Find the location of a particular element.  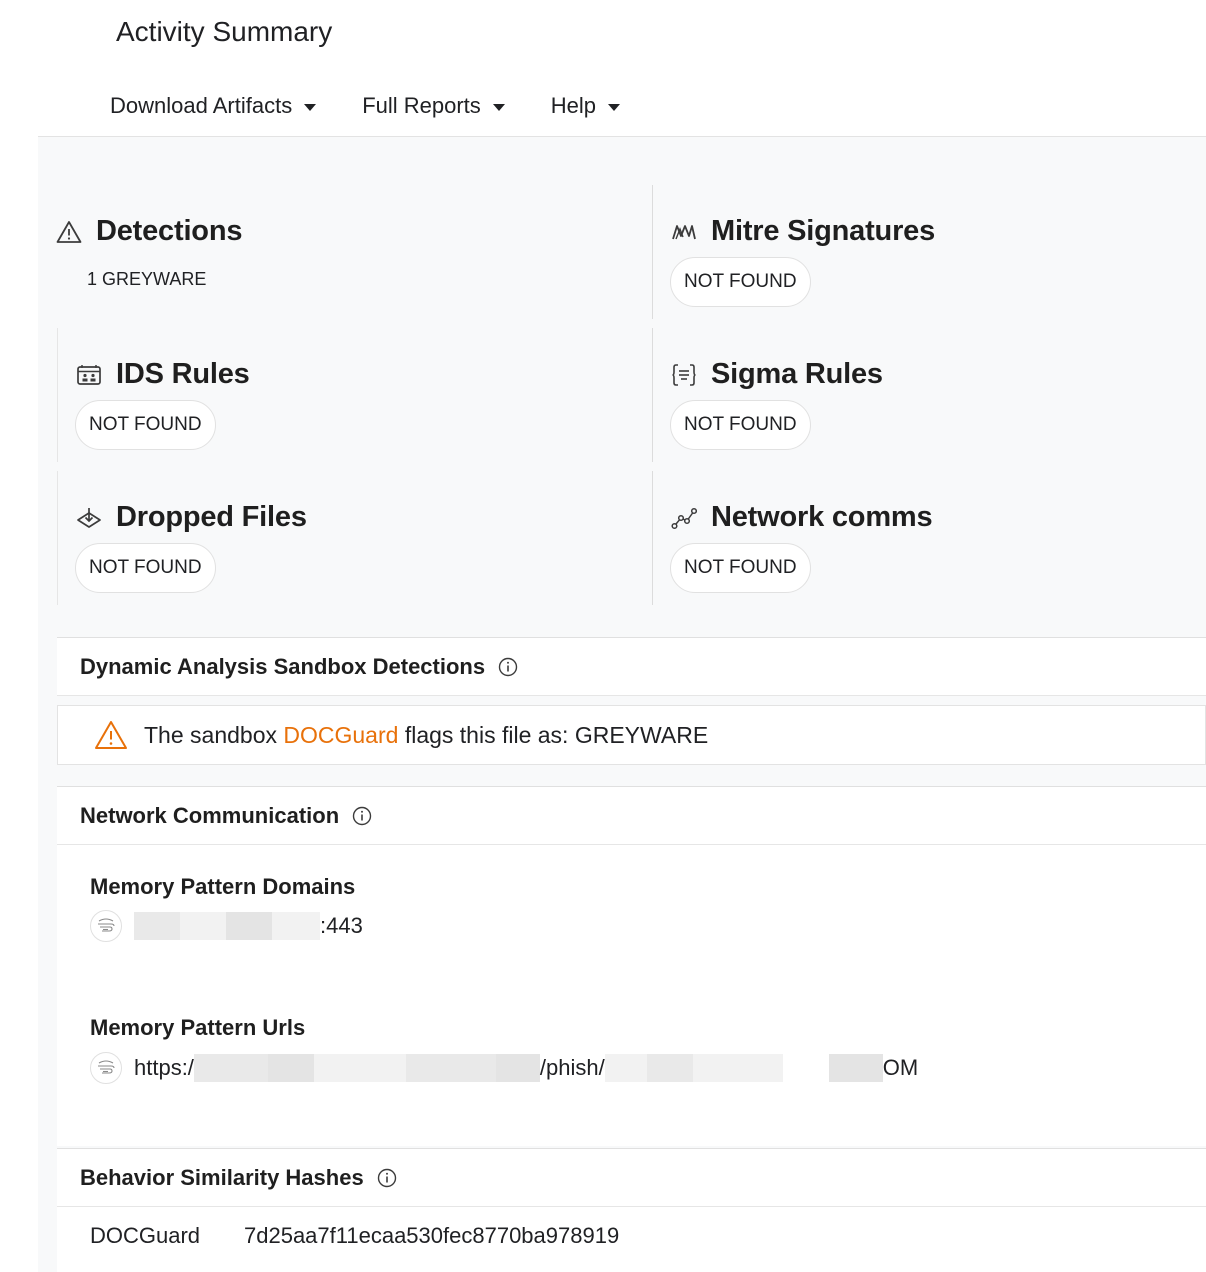

network-comms-icon is located at coordinates (684, 518).